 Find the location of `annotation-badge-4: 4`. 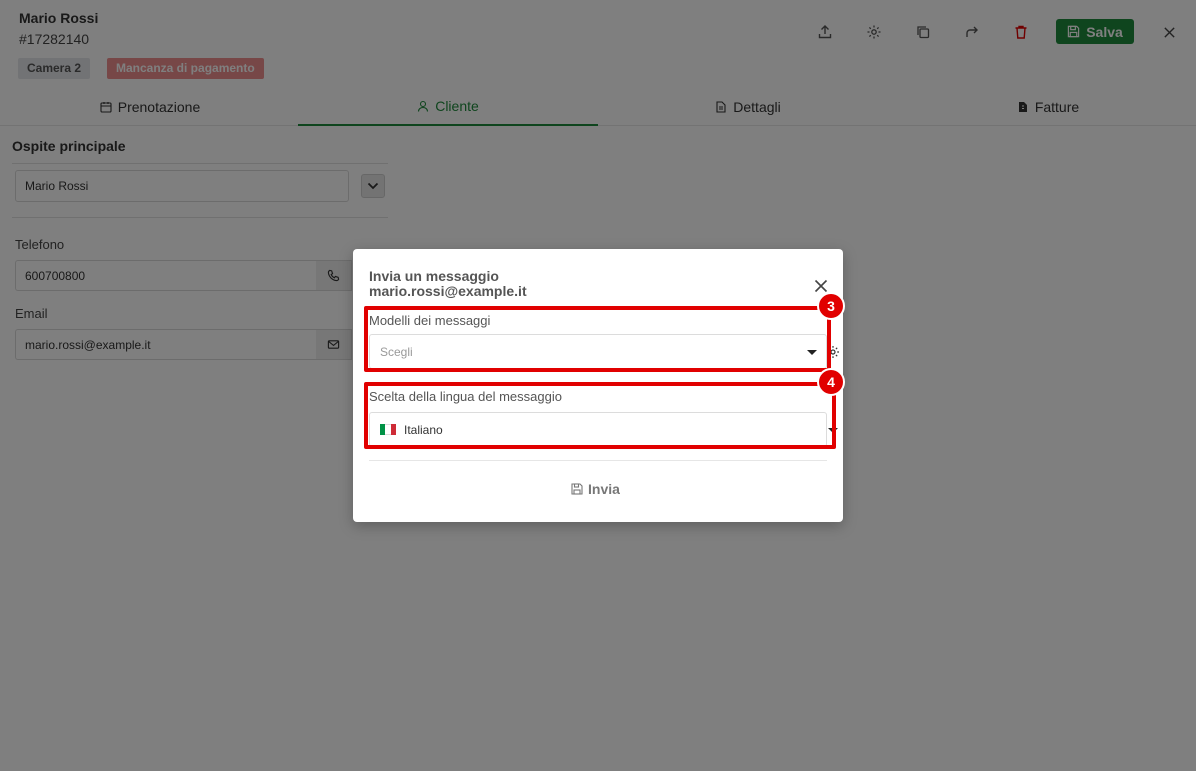

annotation-badge-4: 4 is located at coordinates (831, 382).